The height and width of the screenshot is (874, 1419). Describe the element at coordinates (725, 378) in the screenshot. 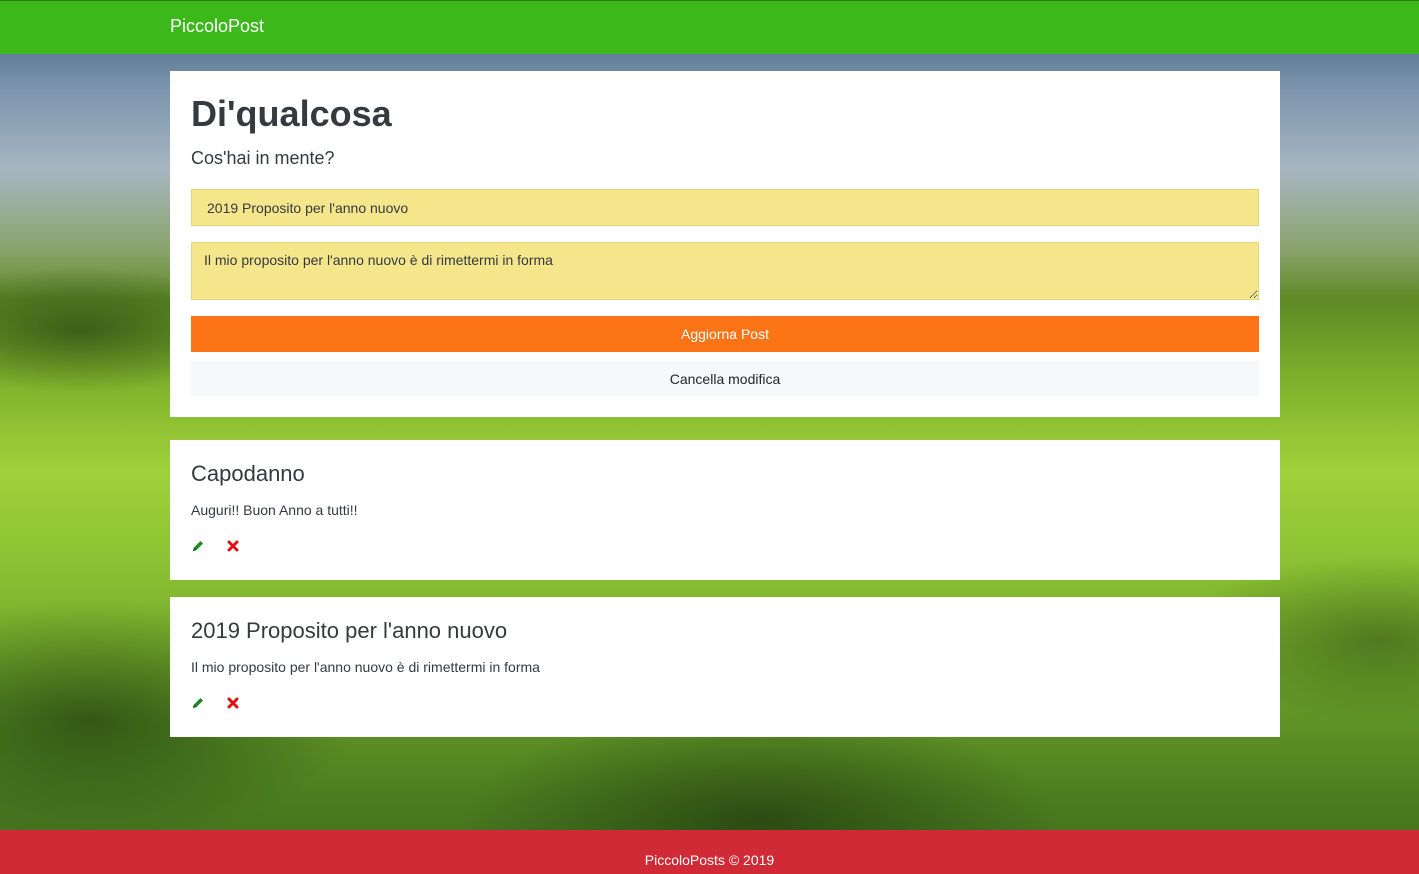

I see `cancel-edit-button: Cancella modifica` at that location.